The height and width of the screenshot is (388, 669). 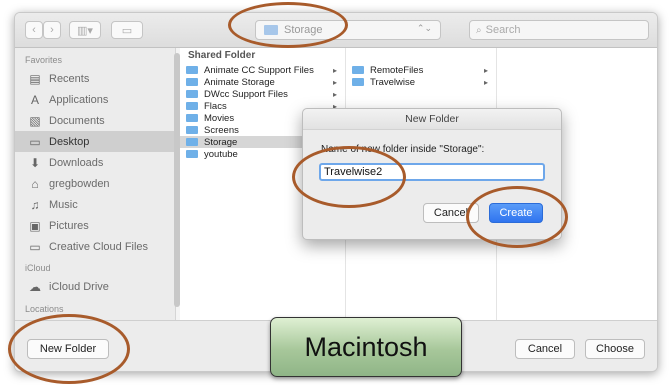 I want to click on view-options-button: ▥▾, so click(x=85, y=30).